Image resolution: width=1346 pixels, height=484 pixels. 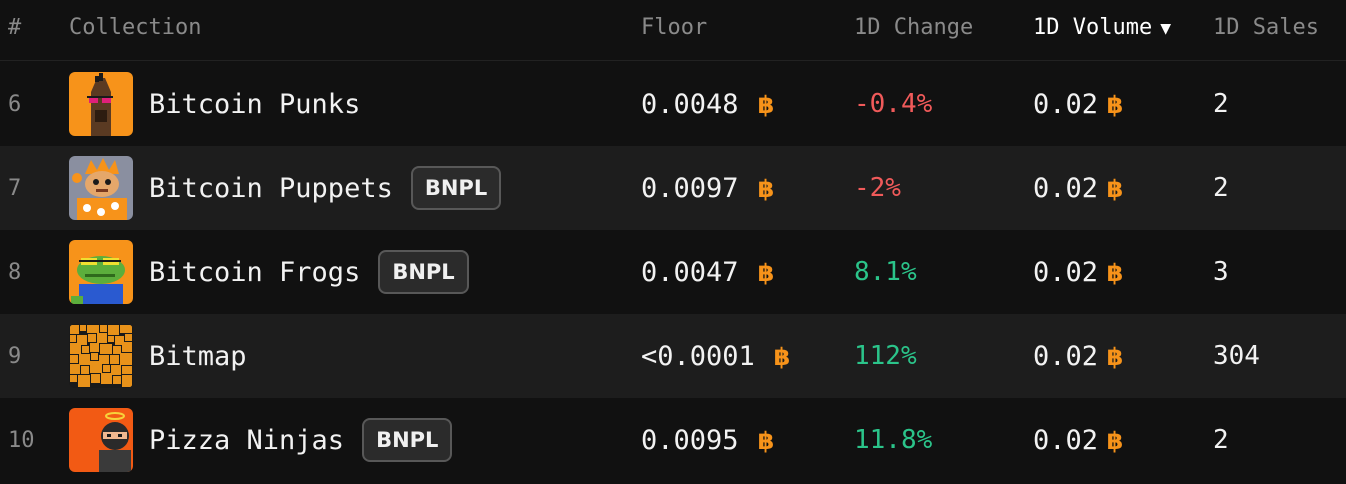 I want to click on bitcoin-frogs-thumbnail, so click(x=101, y=272).